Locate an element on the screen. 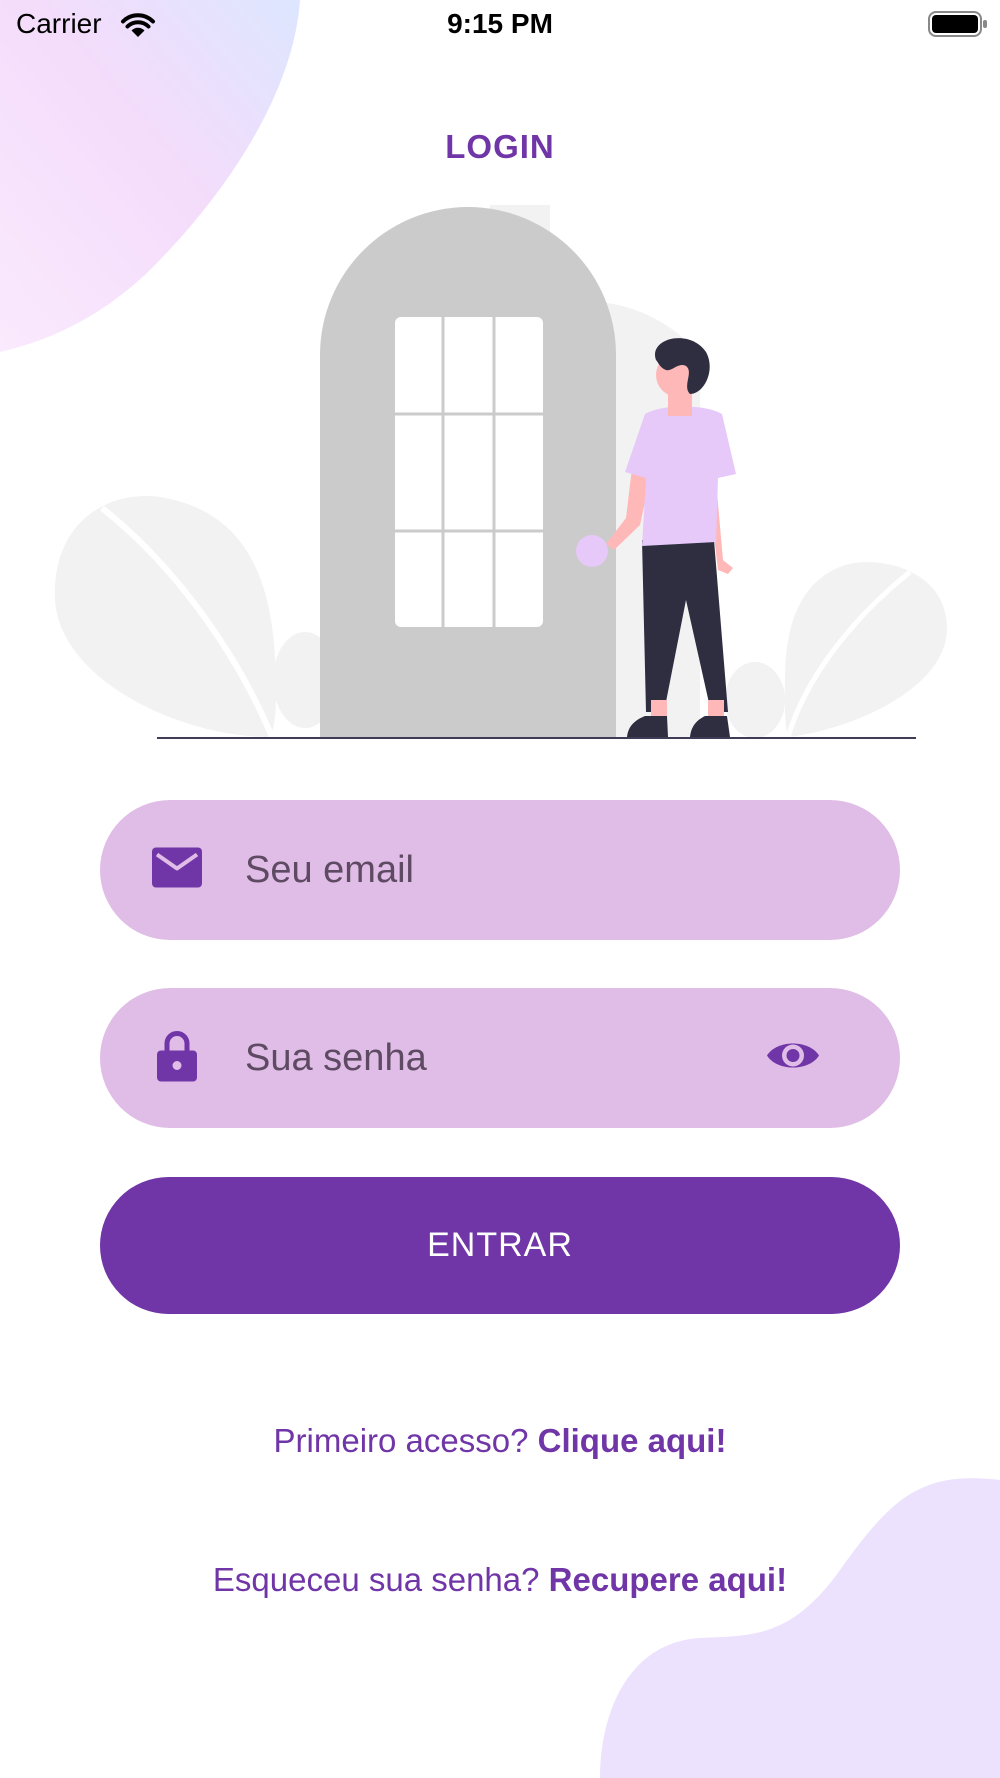 Image resolution: width=1000 pixels, height=1778 pixels. email-field is located at coordinates (500, 870).